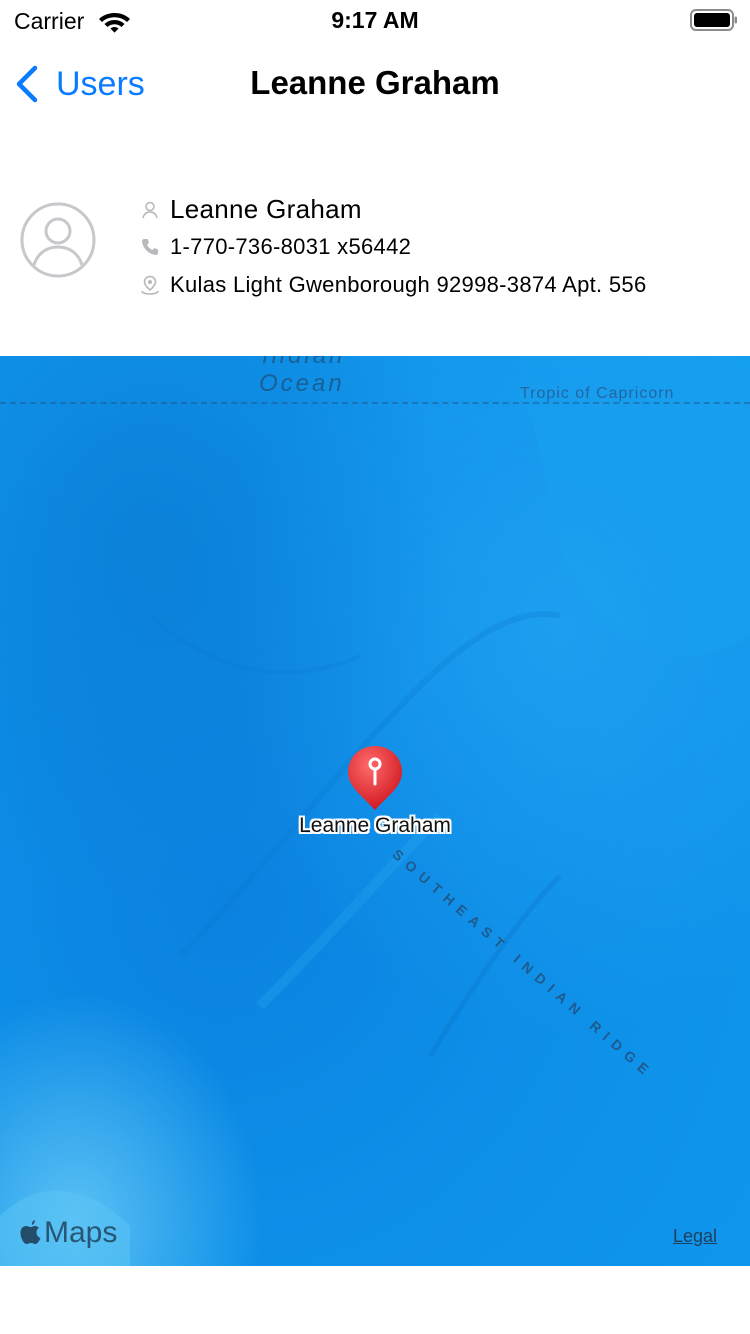  I want to click on clock: 9:17 AM, so click(375, 20).